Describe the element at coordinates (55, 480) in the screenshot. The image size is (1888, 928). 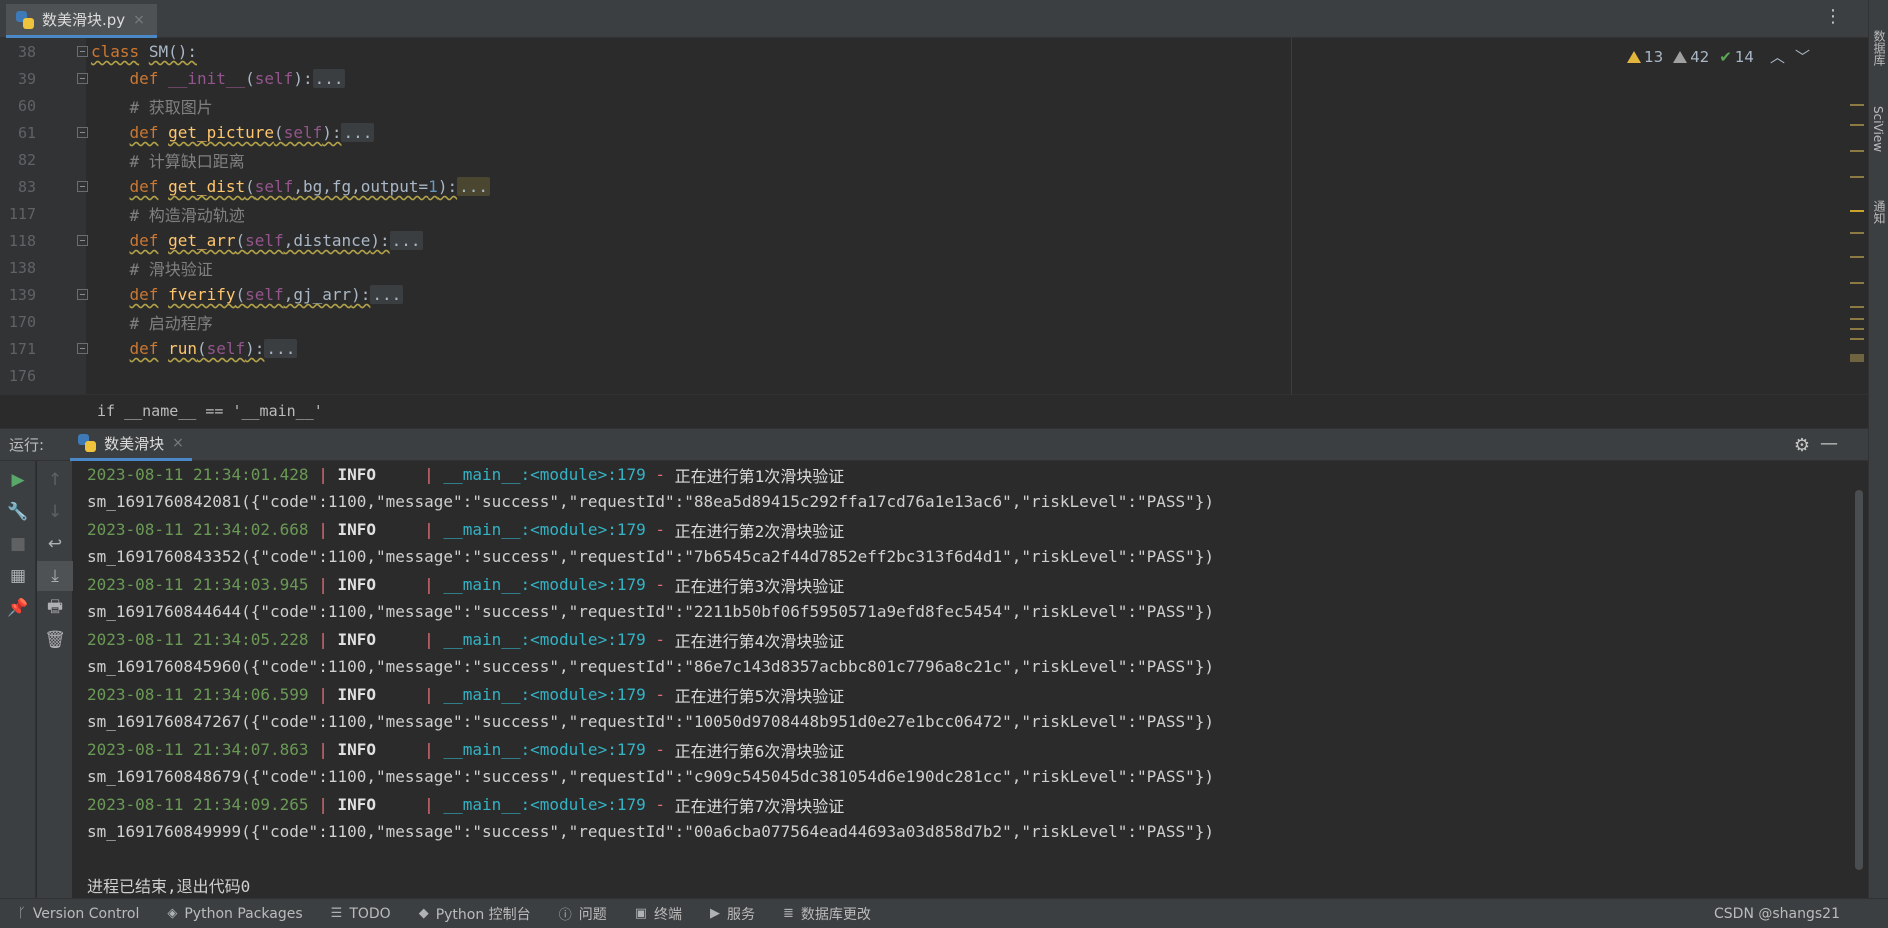
I see `arrow-up-icon: ↑` at that location.